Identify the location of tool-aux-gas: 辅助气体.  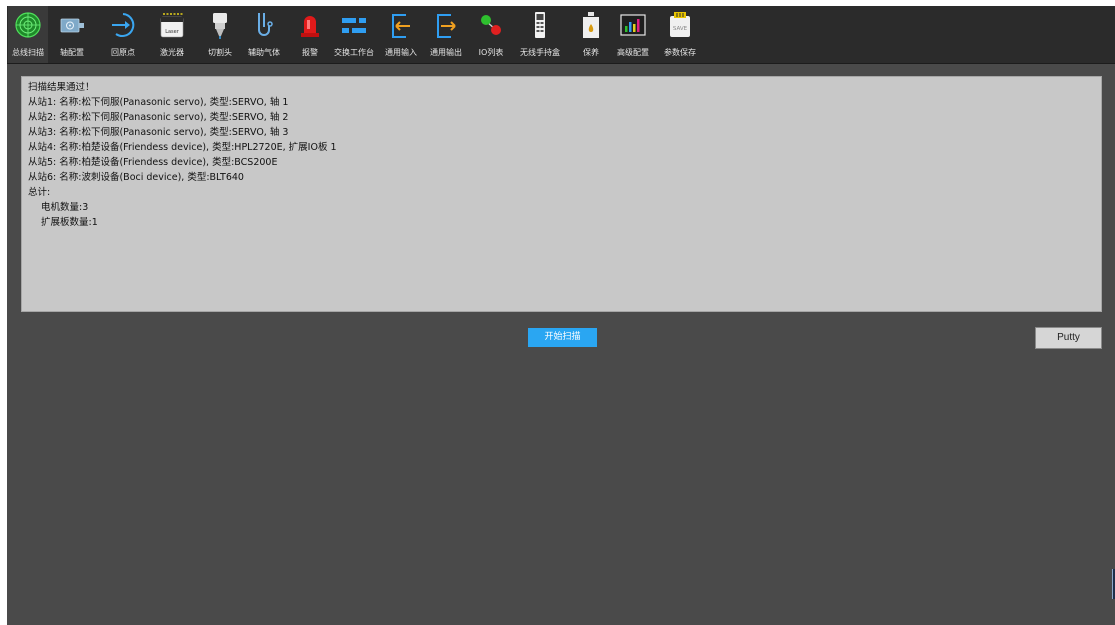
(264, 34).